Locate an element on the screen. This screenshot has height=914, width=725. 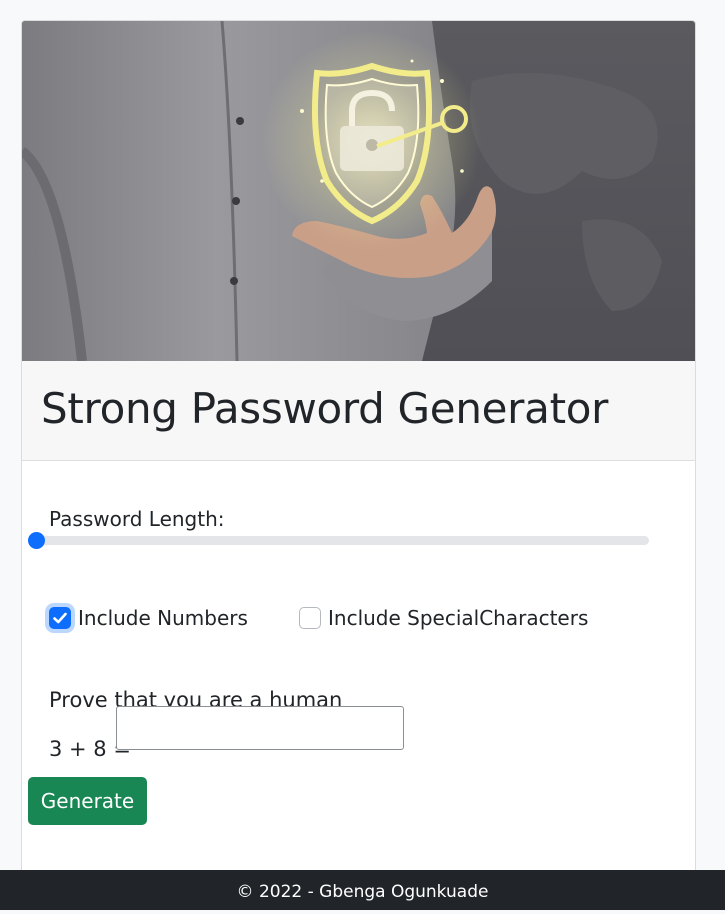
footer-copyright: © 2022 - Gbenga Ogunkuade is located at coordinates (362, 892).